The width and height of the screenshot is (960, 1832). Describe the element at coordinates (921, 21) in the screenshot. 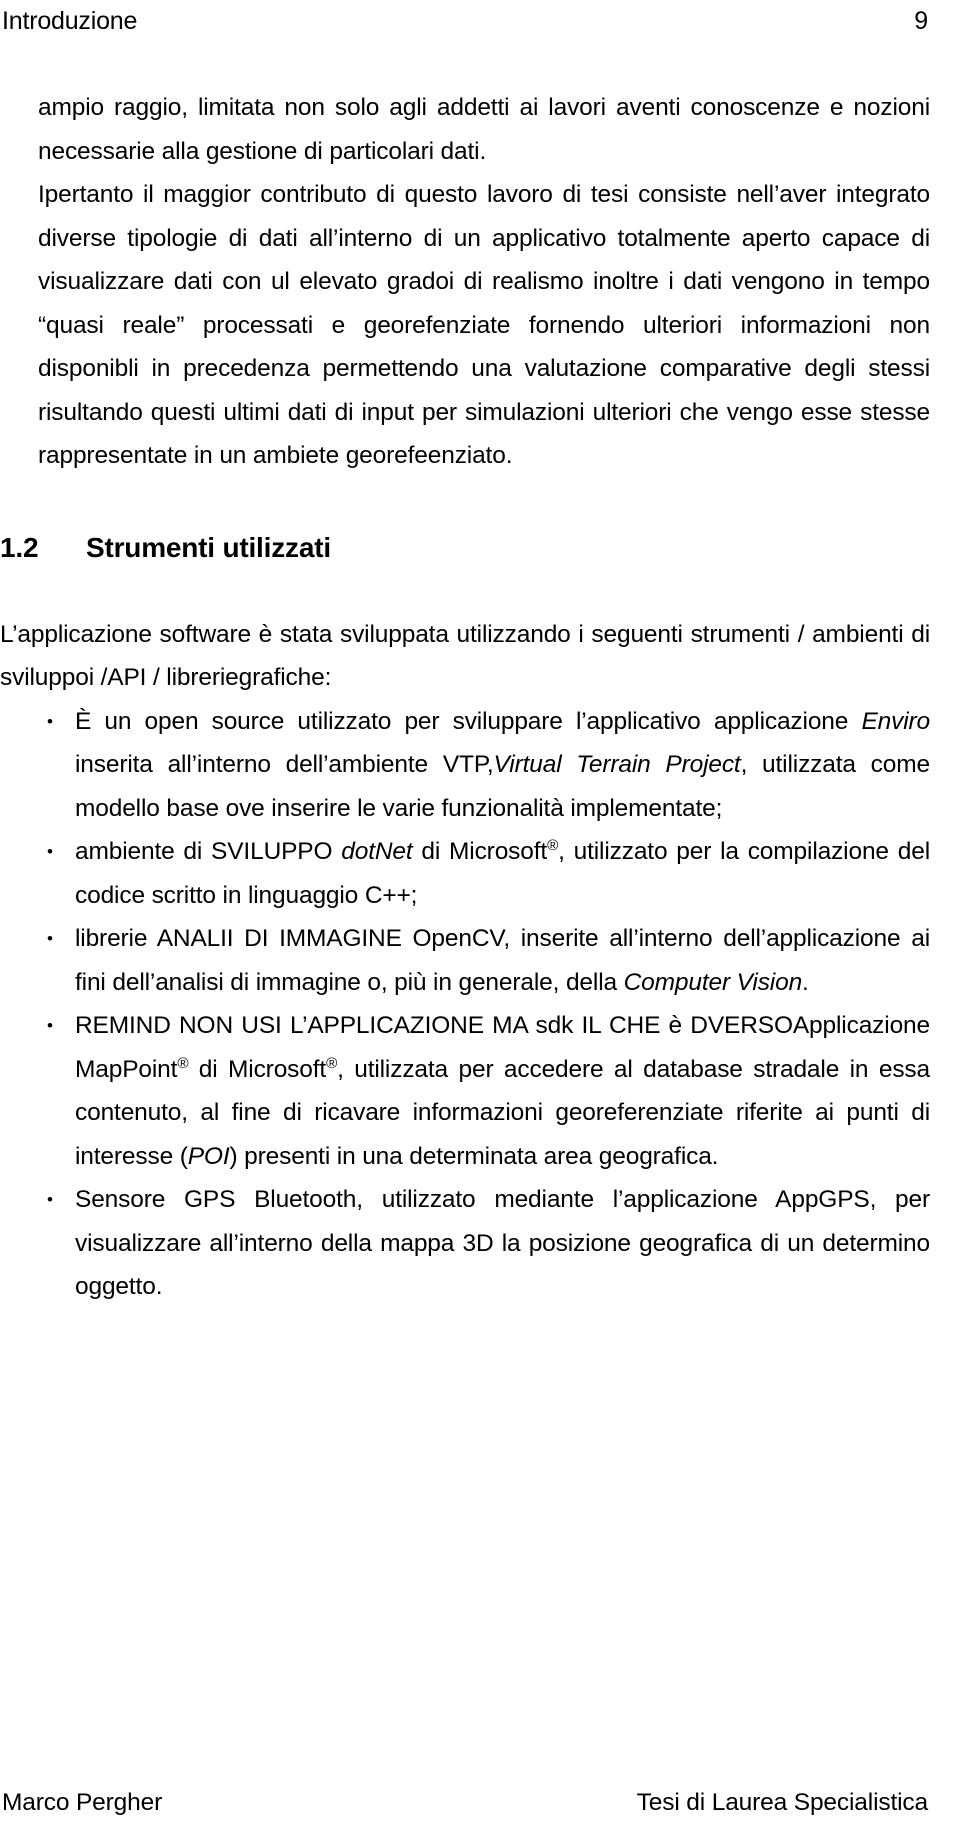

I see `page-number: 9` at that location.